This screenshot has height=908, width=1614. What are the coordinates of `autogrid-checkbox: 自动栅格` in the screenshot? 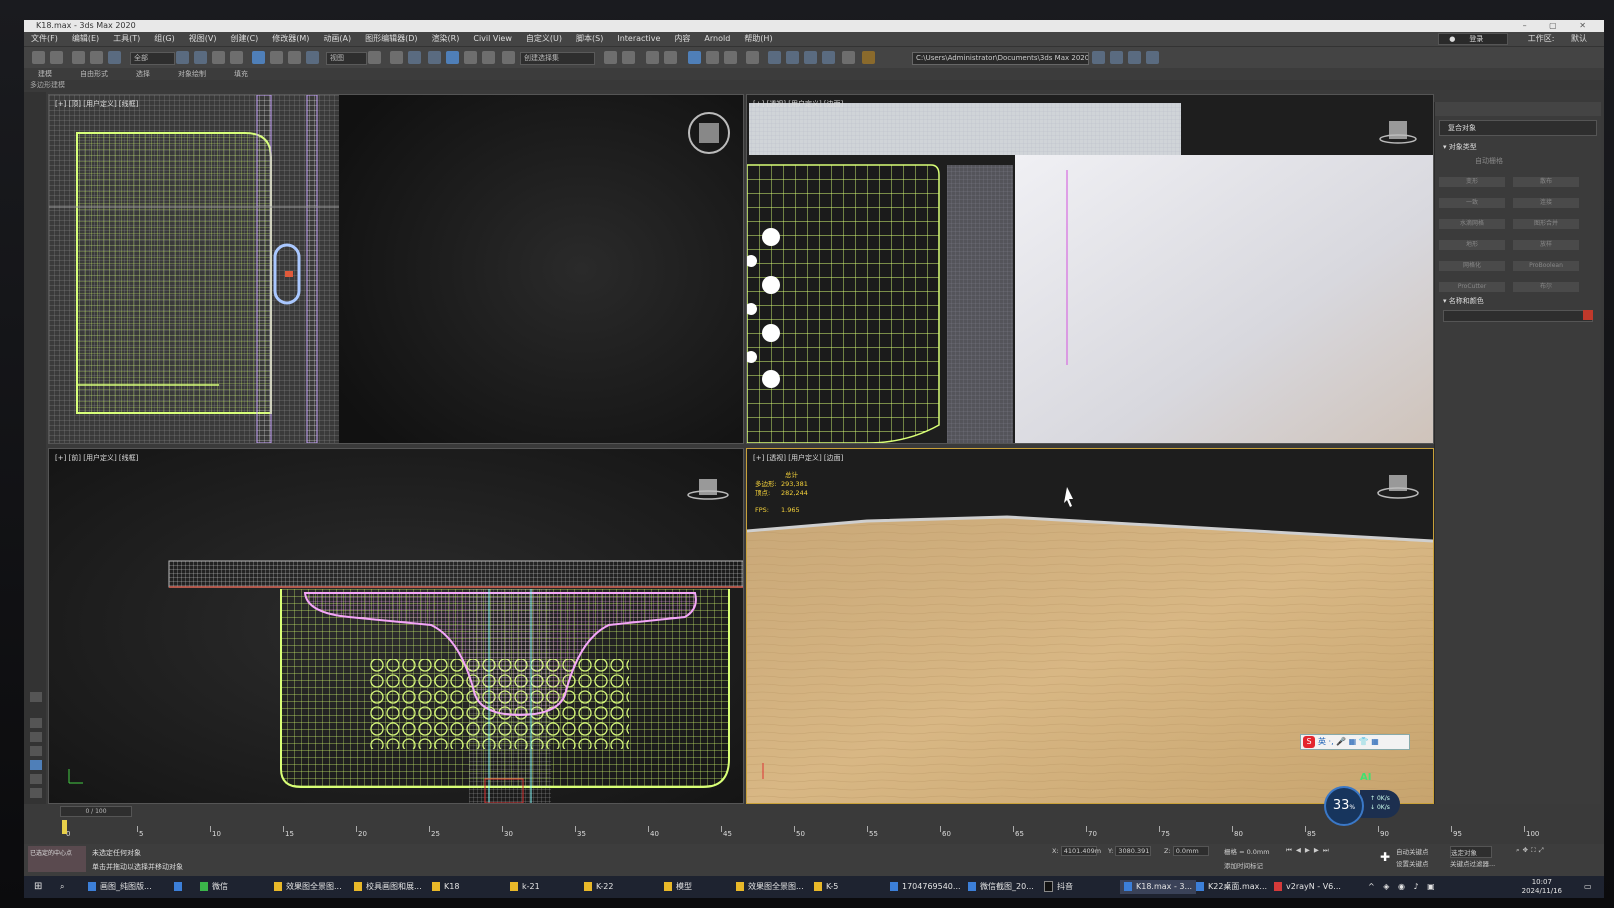 It's located at (1518, 161).